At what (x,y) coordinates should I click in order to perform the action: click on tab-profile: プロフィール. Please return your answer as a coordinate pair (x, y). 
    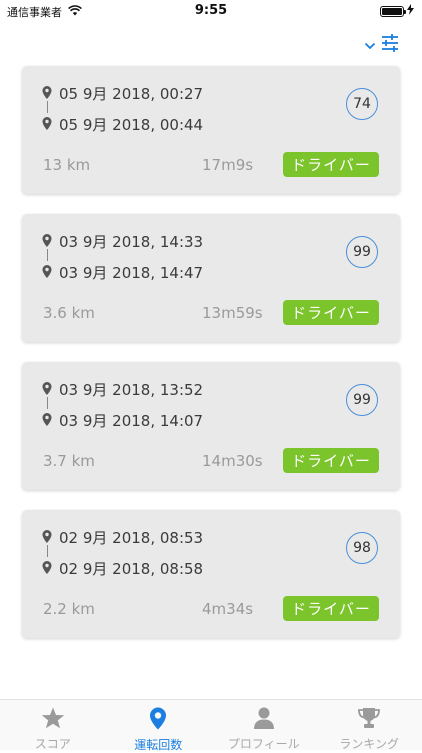
    Looking at the image, I should click on (264, 725).